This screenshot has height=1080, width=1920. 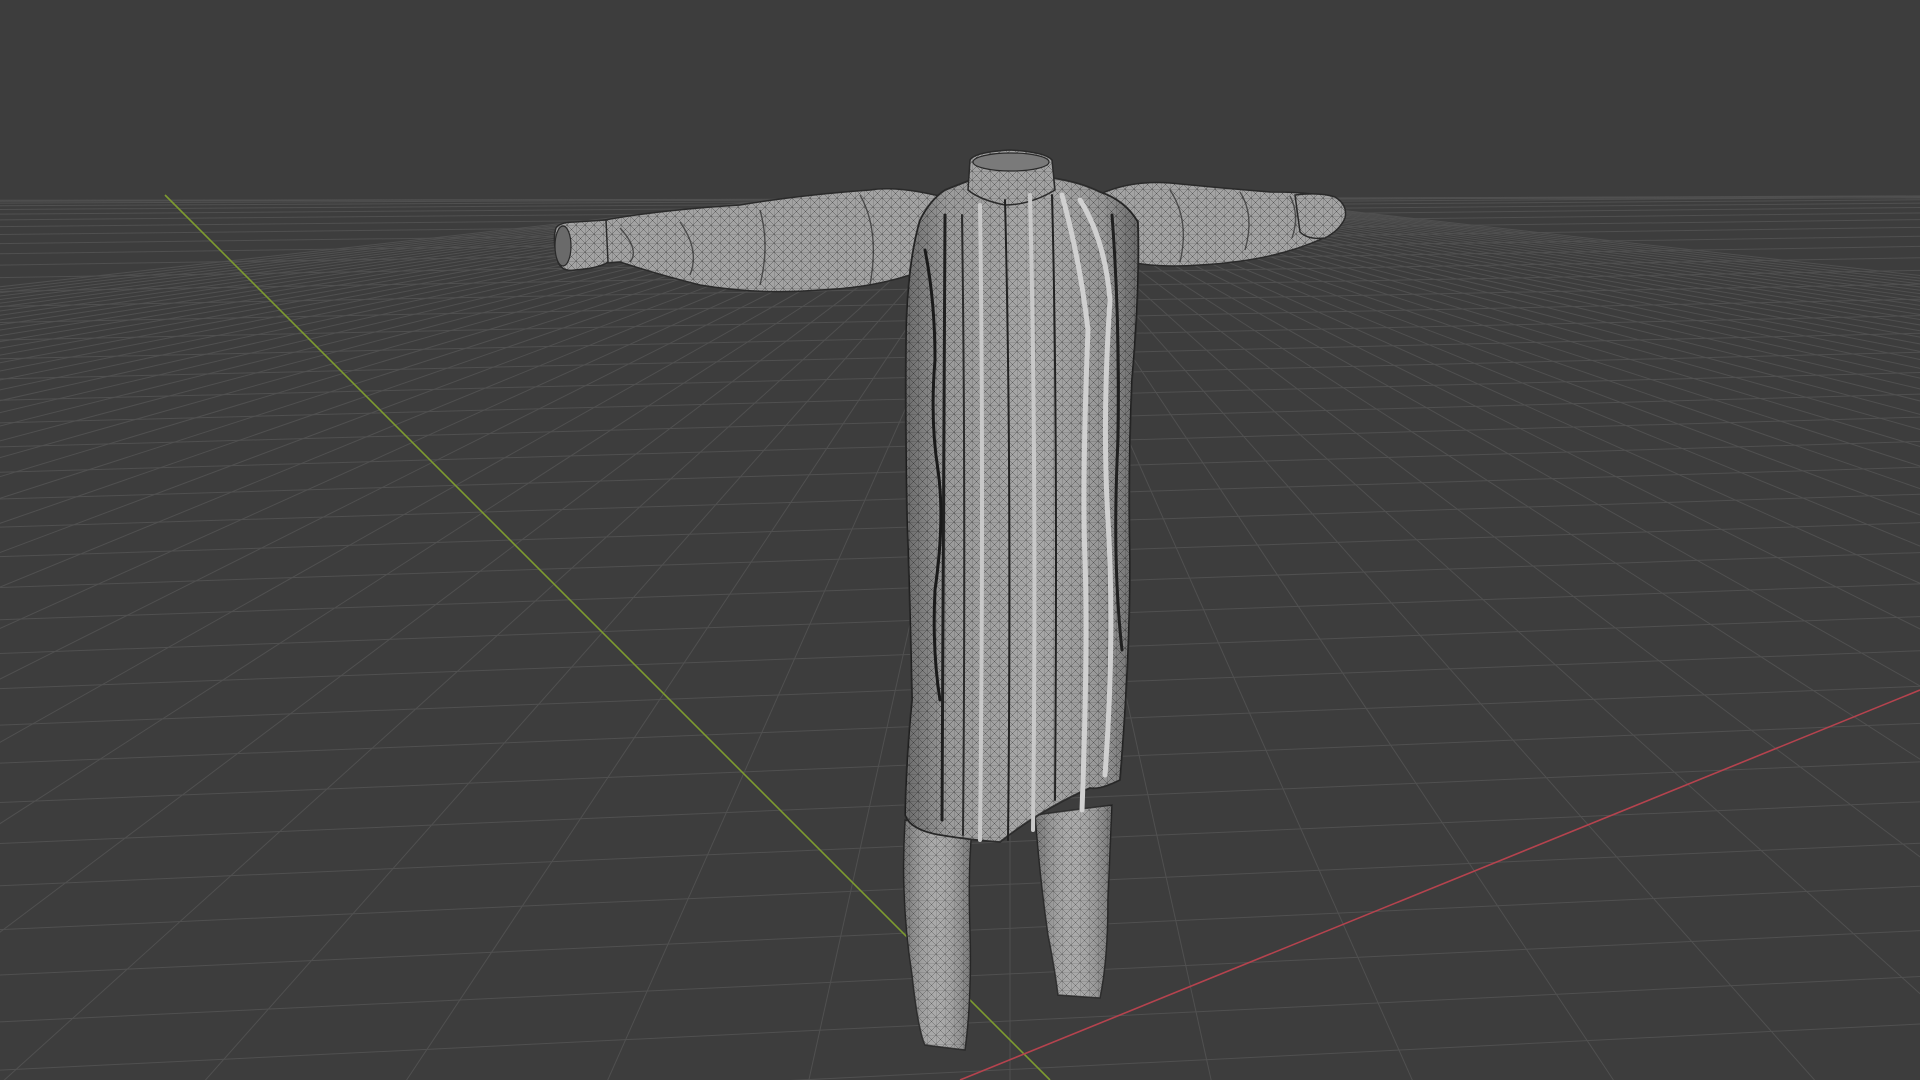 I want to click on left-cuff-opening, so click(x=563, y=246).